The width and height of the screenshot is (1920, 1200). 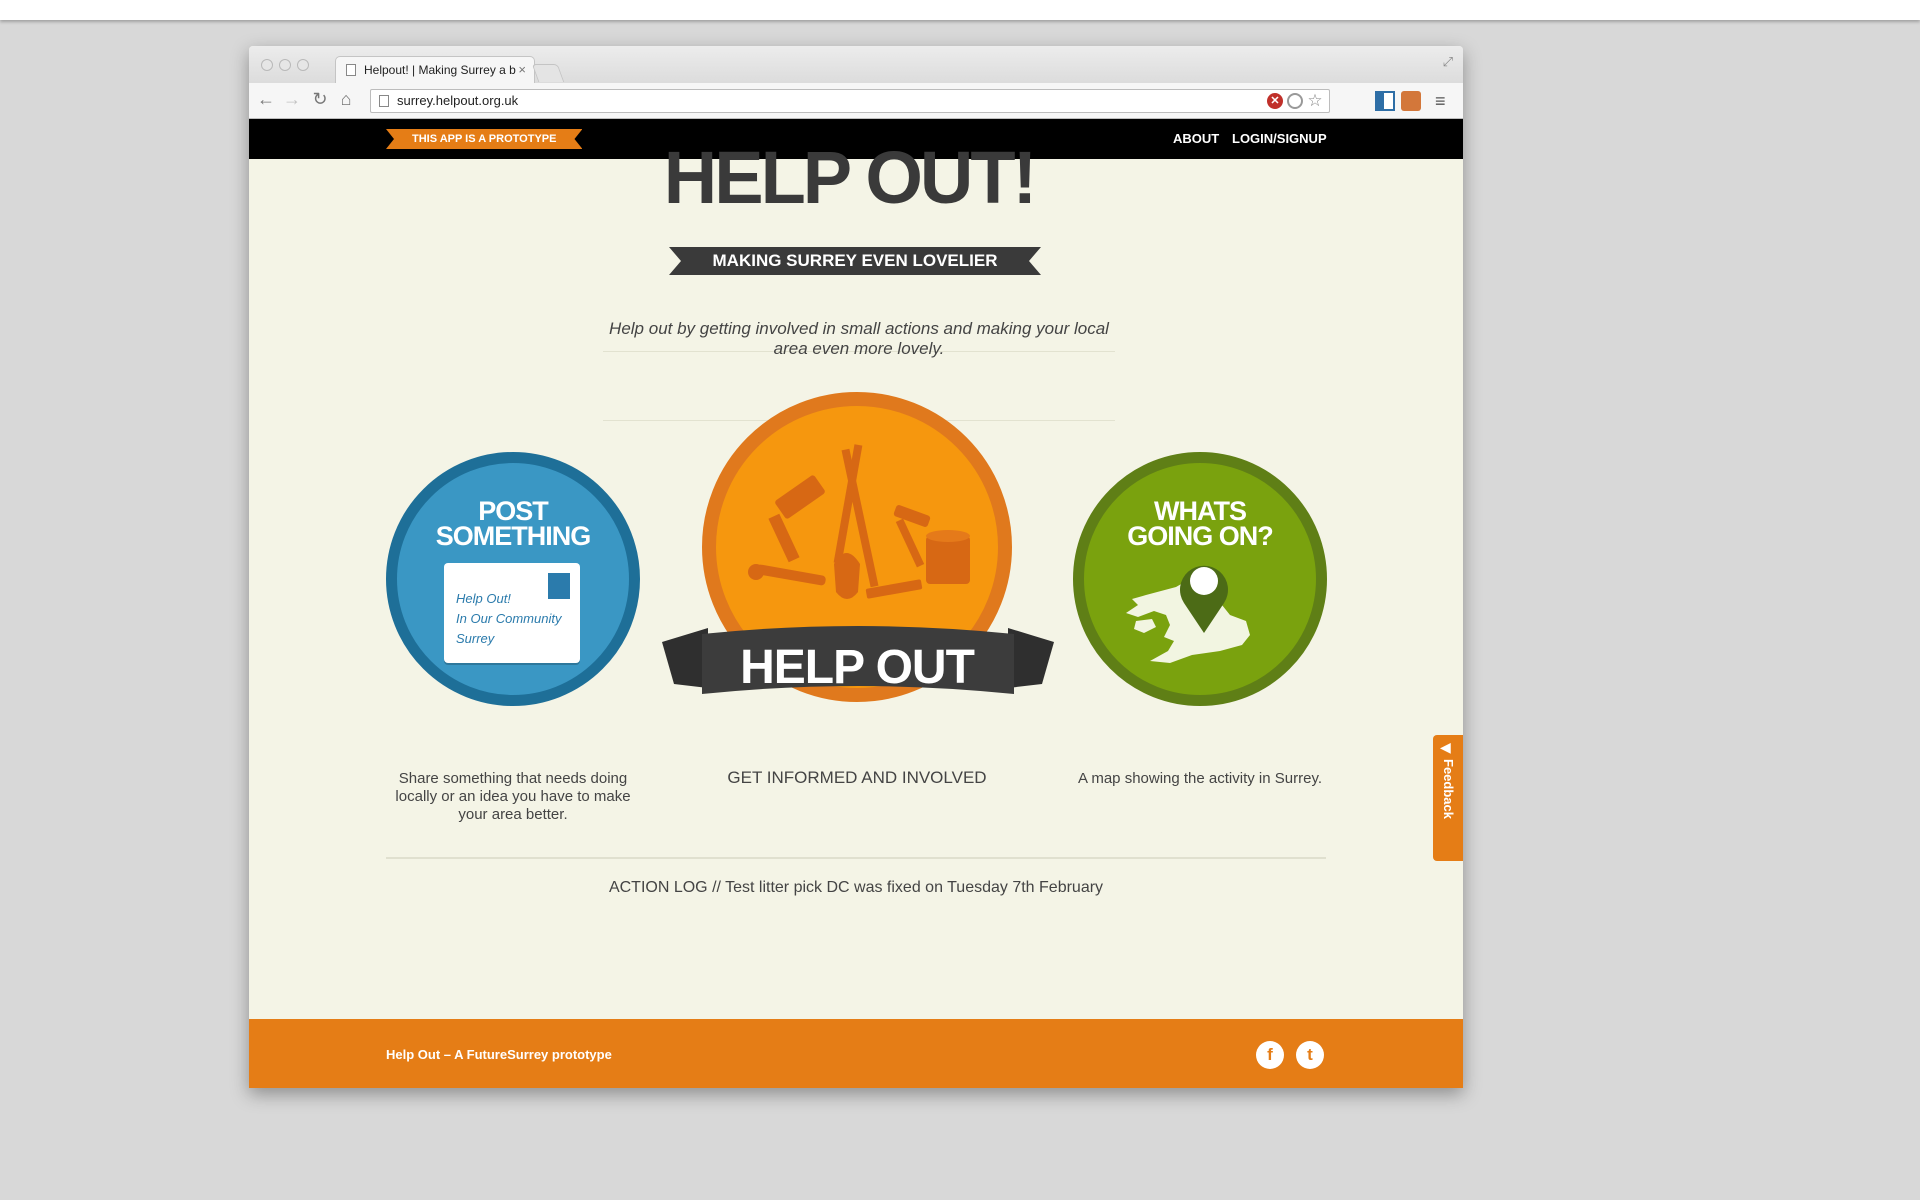 I want to click on postcard-icon: Help Out! In Our Community Surrey, so click(x=512, y=613).